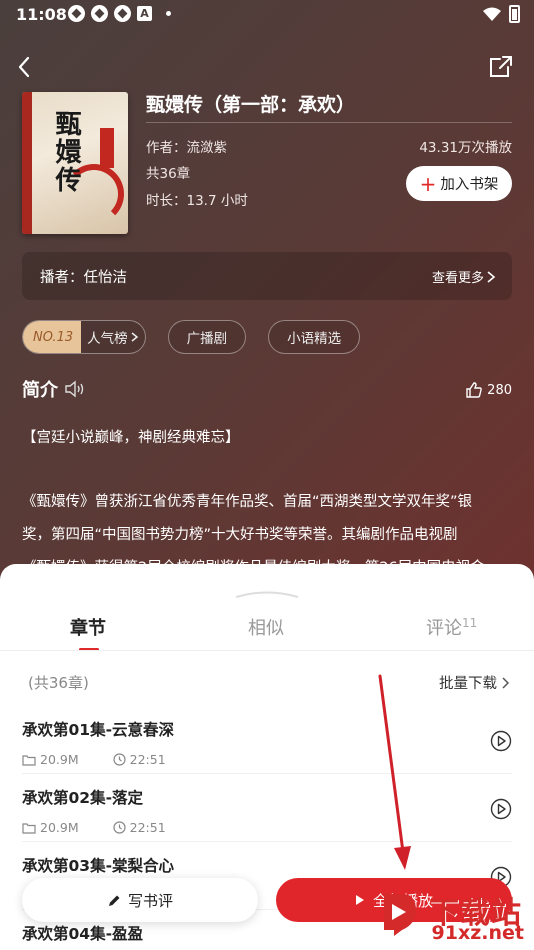  I want to click on cover-seal, so click(107, 148).